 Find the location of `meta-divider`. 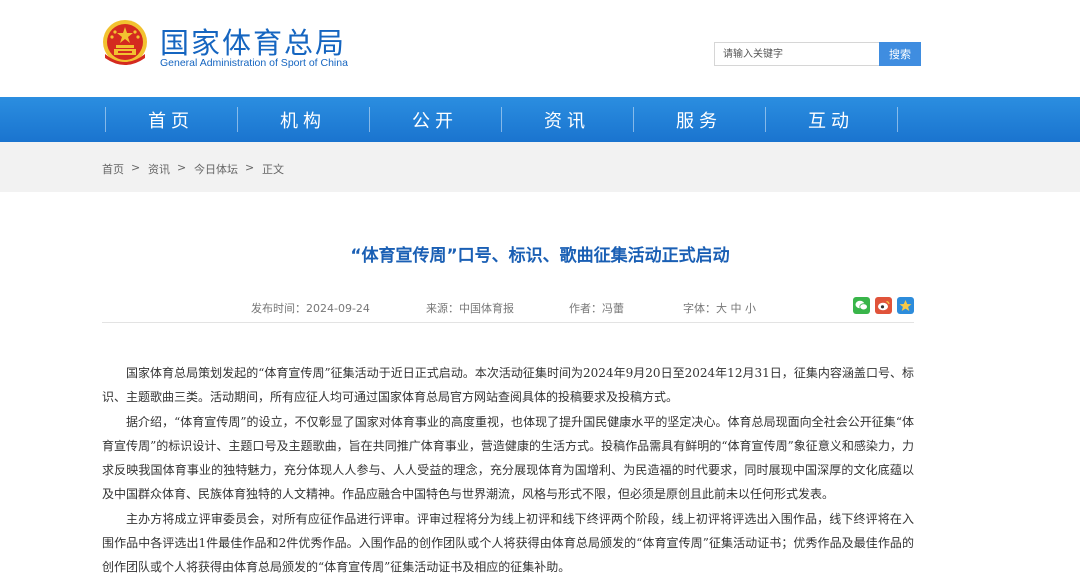

meta-divider is located at coordinates (508, 322).